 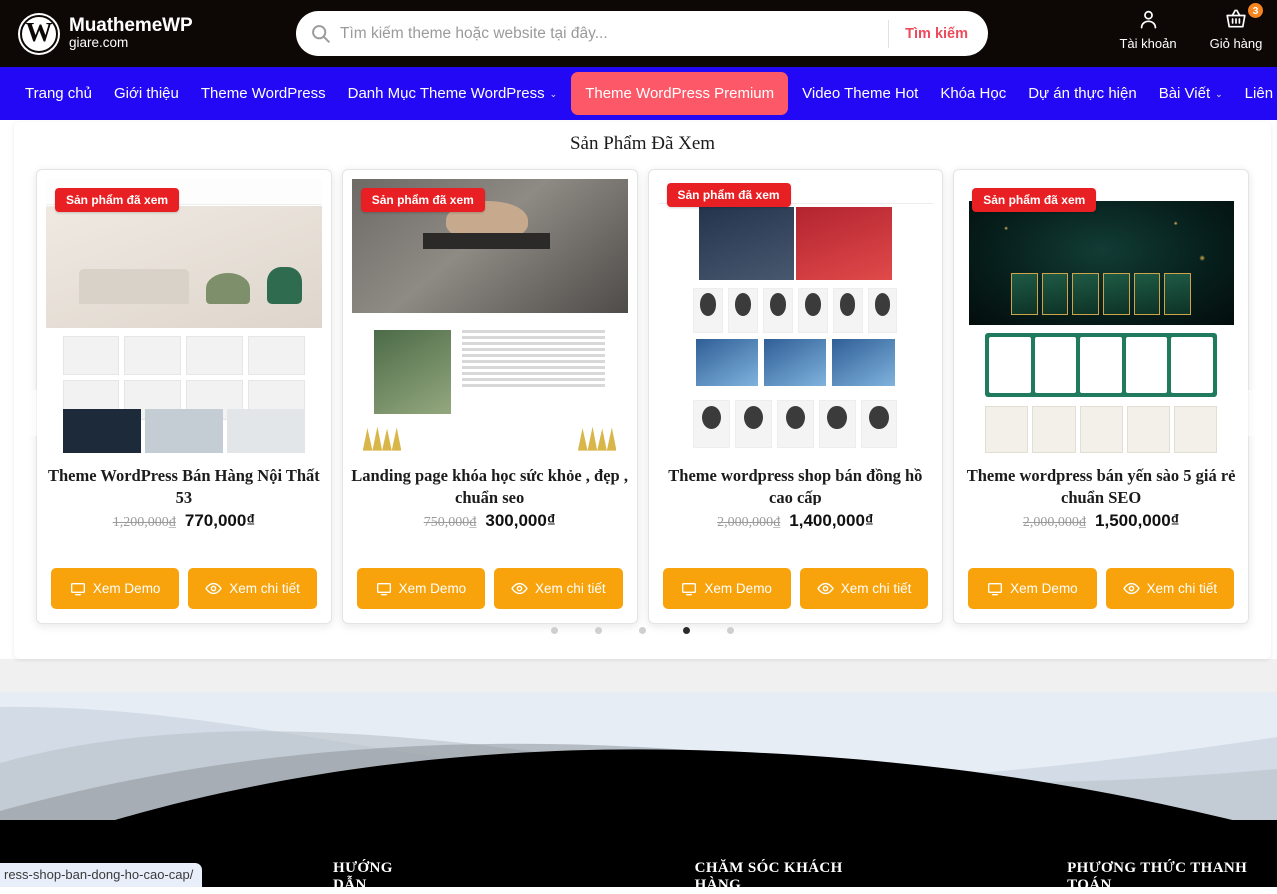 I want to click on nav-label: Khóa Học, so click(x=973, y=93).